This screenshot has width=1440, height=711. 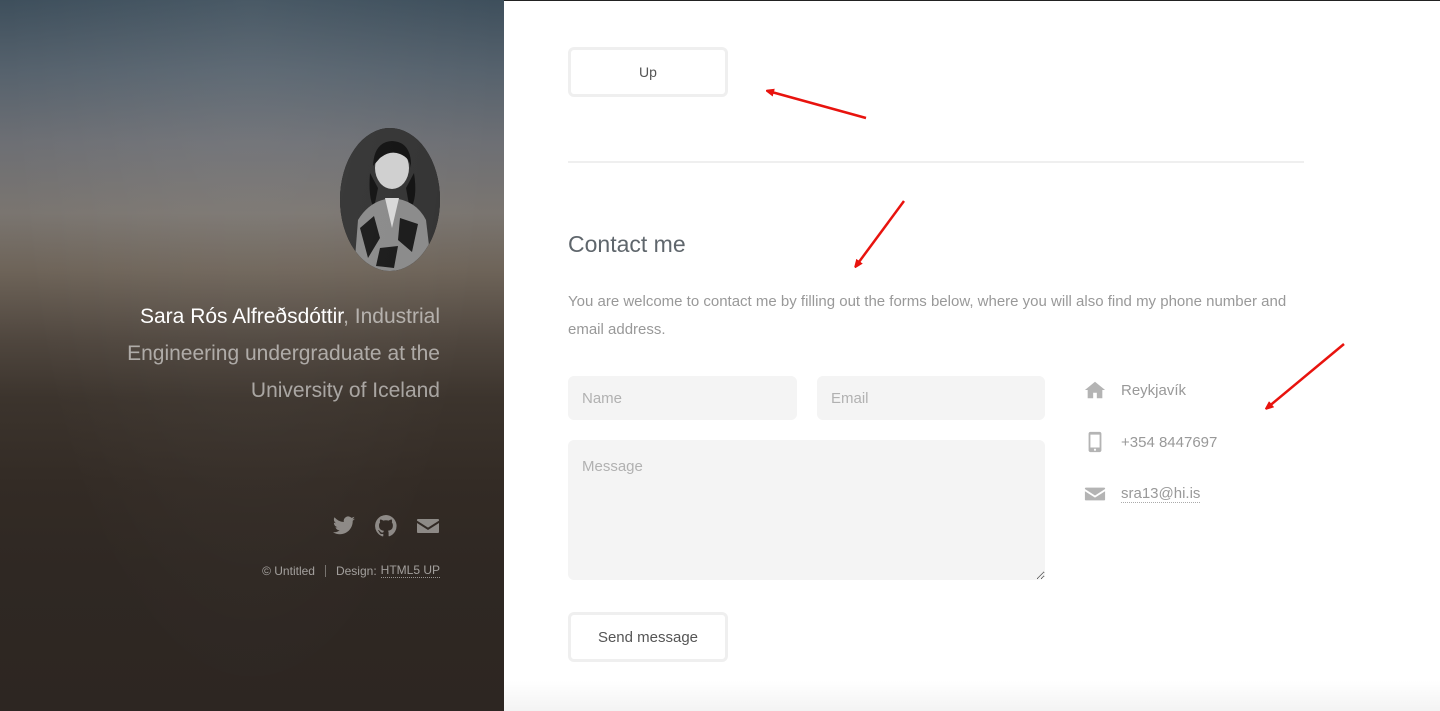 I want to click on home-icon, so click(x=1095, y=390).